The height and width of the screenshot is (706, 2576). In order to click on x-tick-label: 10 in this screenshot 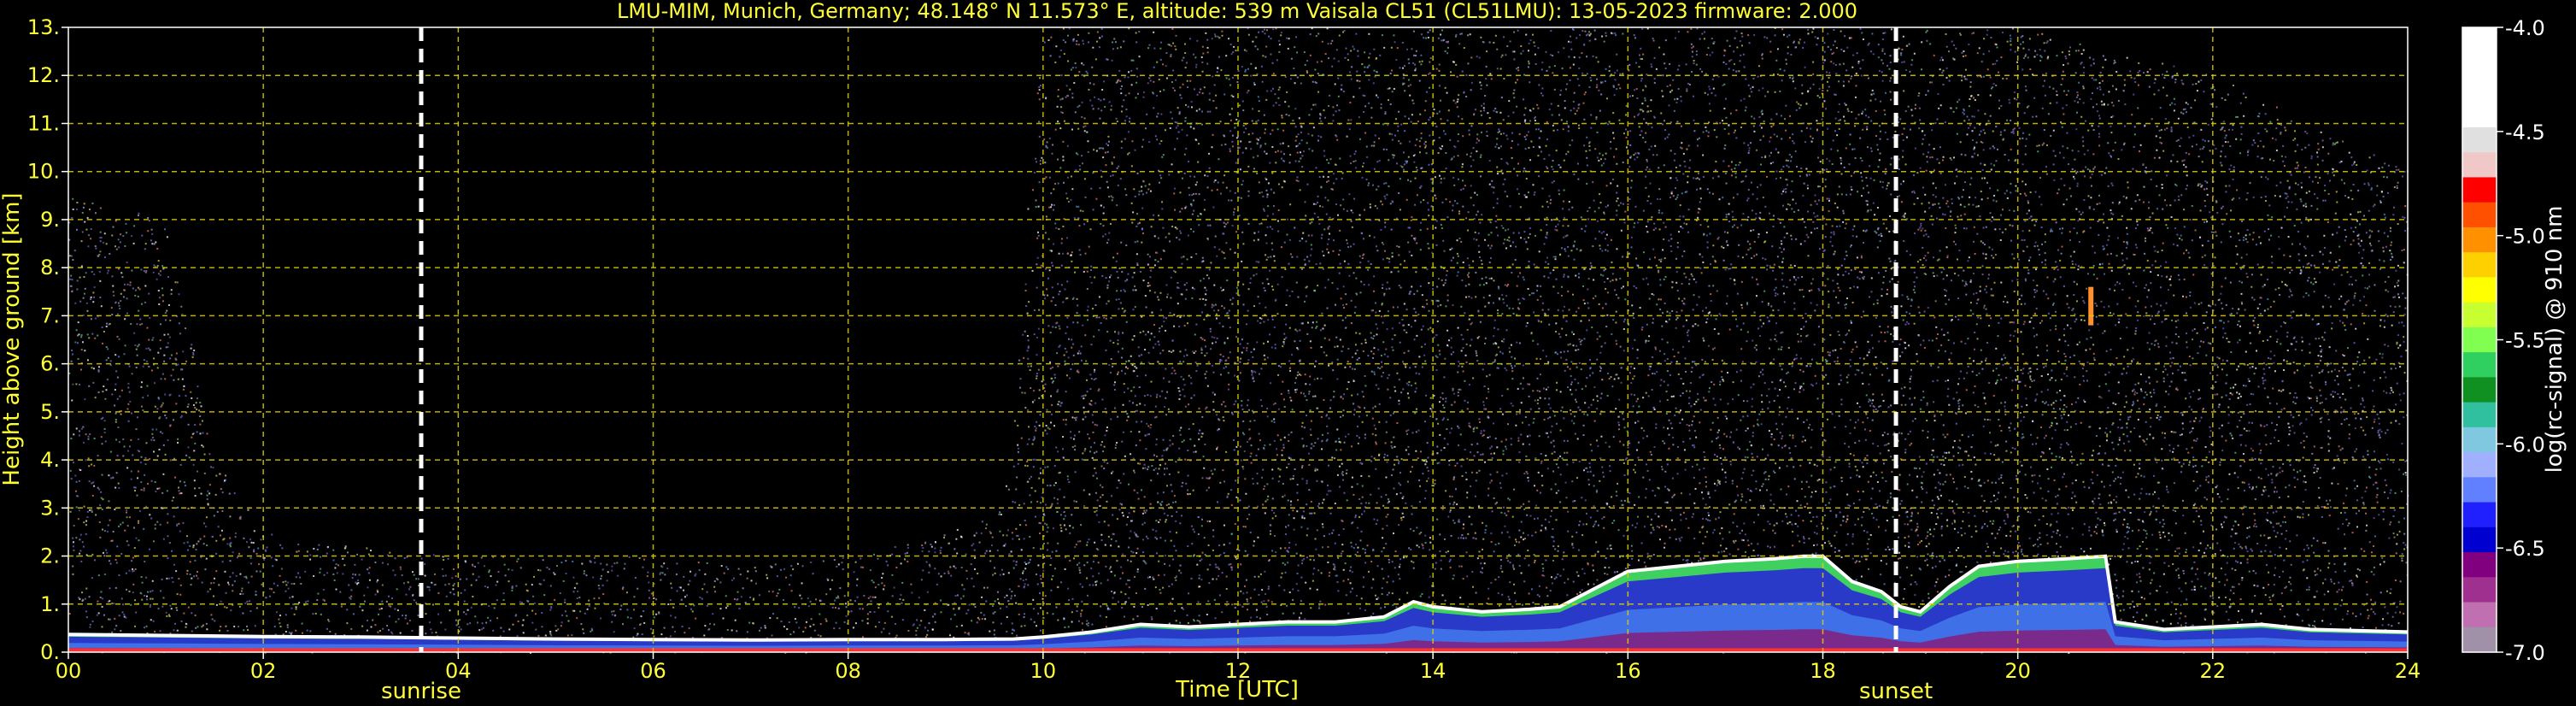, I will do `click(1043, 671)`.